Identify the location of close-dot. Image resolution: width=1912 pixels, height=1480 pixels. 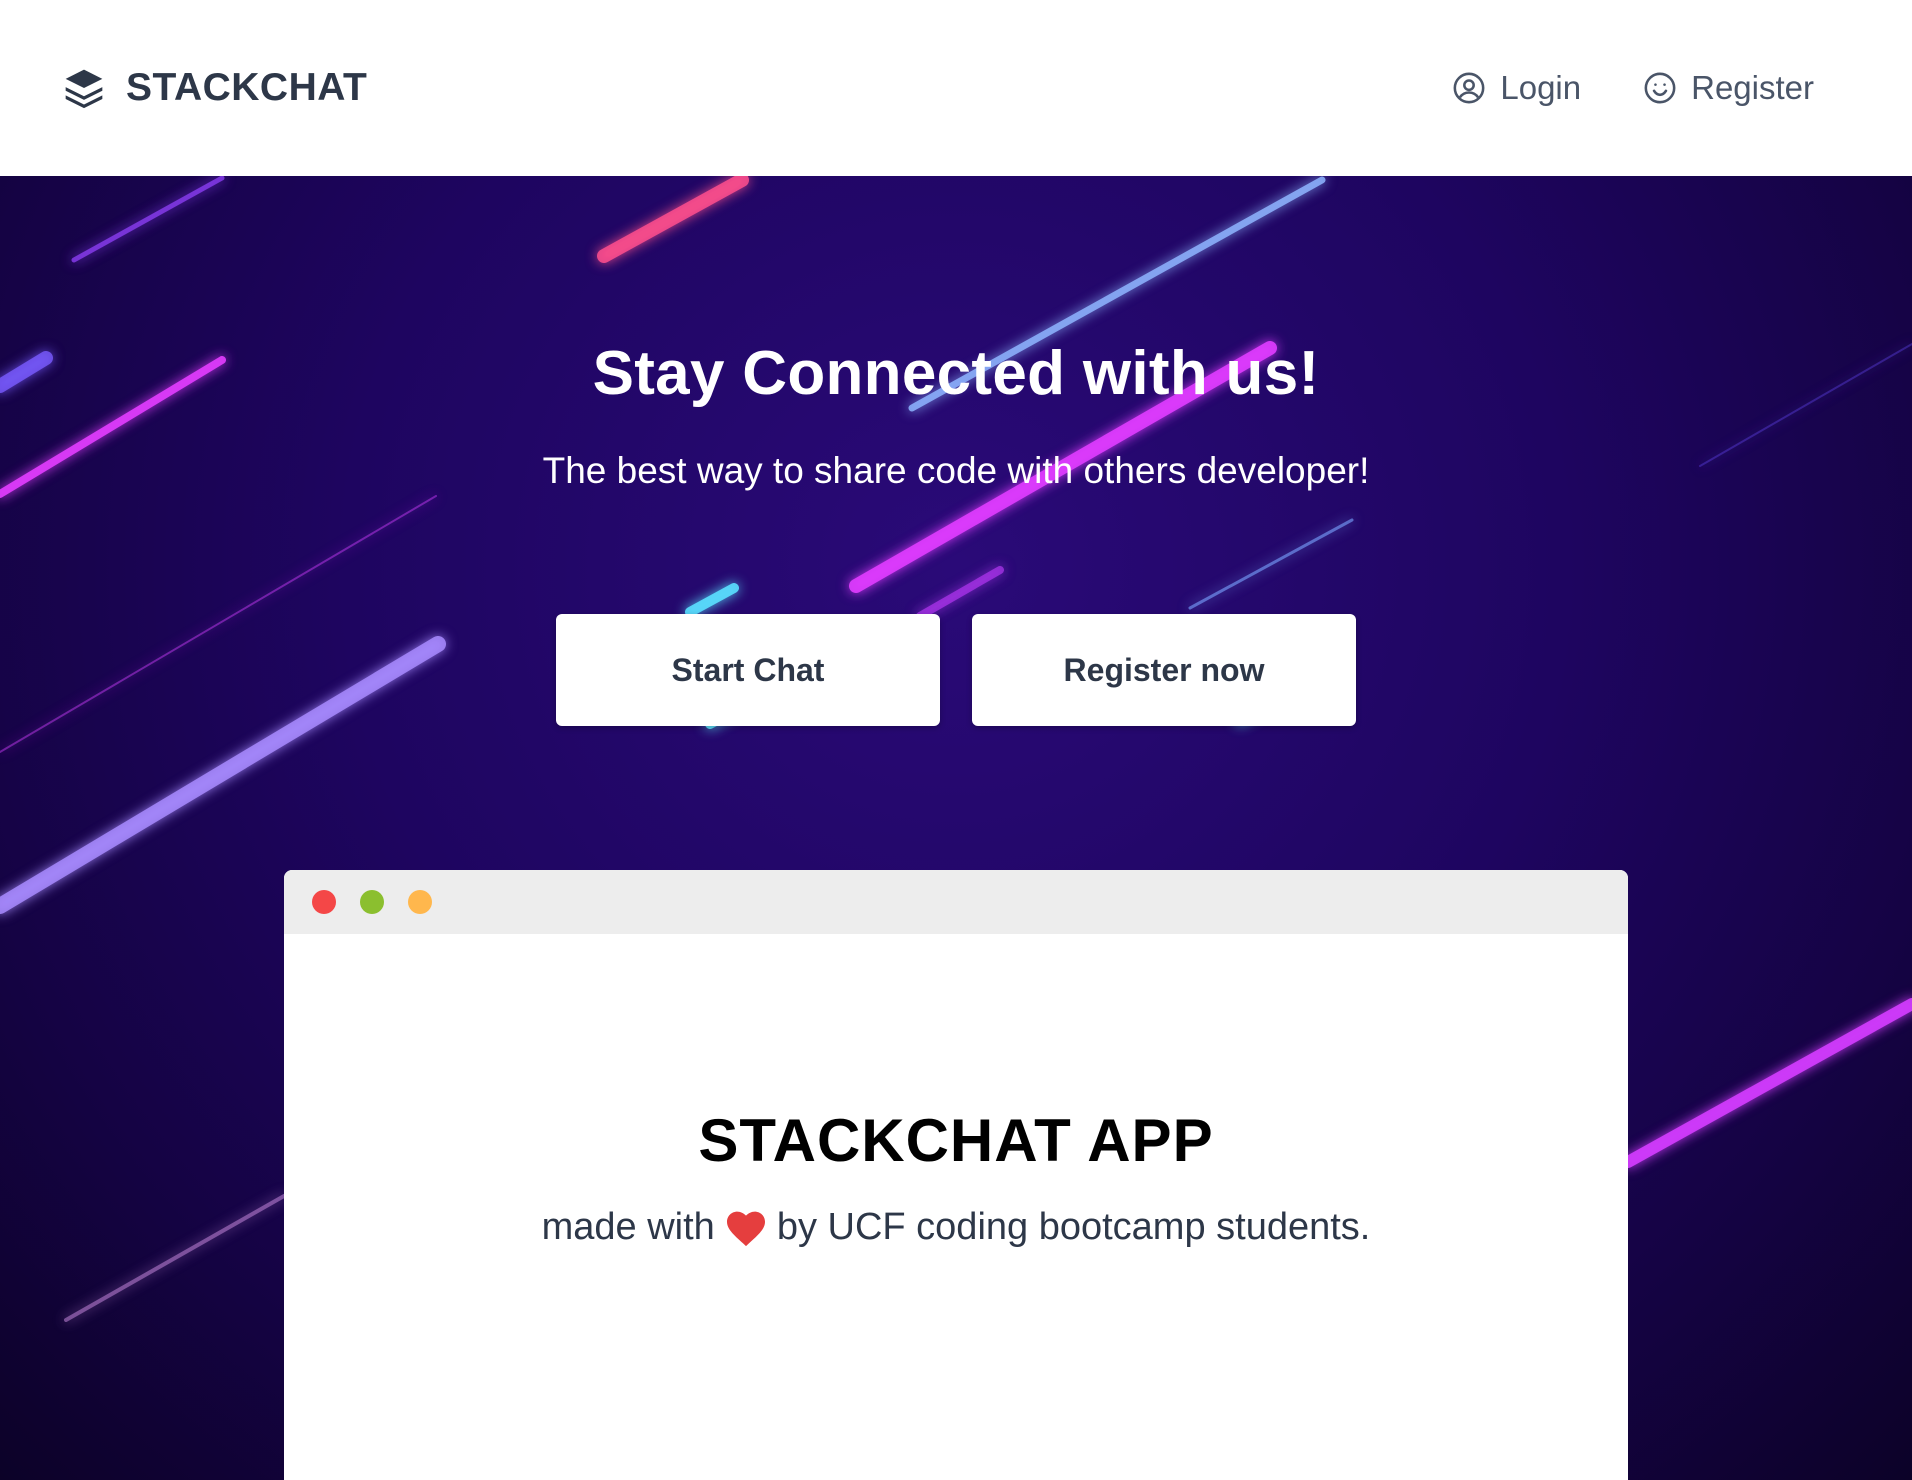
(324, 902).